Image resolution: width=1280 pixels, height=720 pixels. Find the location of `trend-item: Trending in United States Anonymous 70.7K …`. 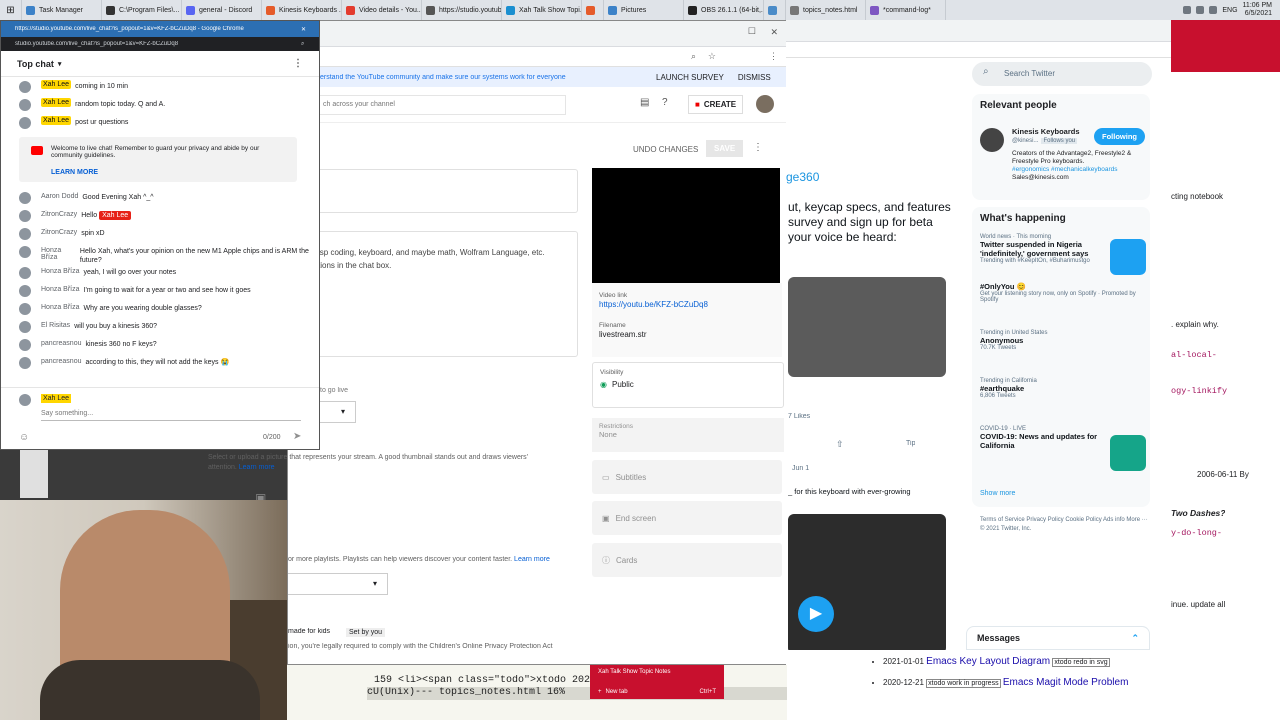

trend-item: Trending in United States Anonymous 70.7K … is located at coordinates (1061, 350).